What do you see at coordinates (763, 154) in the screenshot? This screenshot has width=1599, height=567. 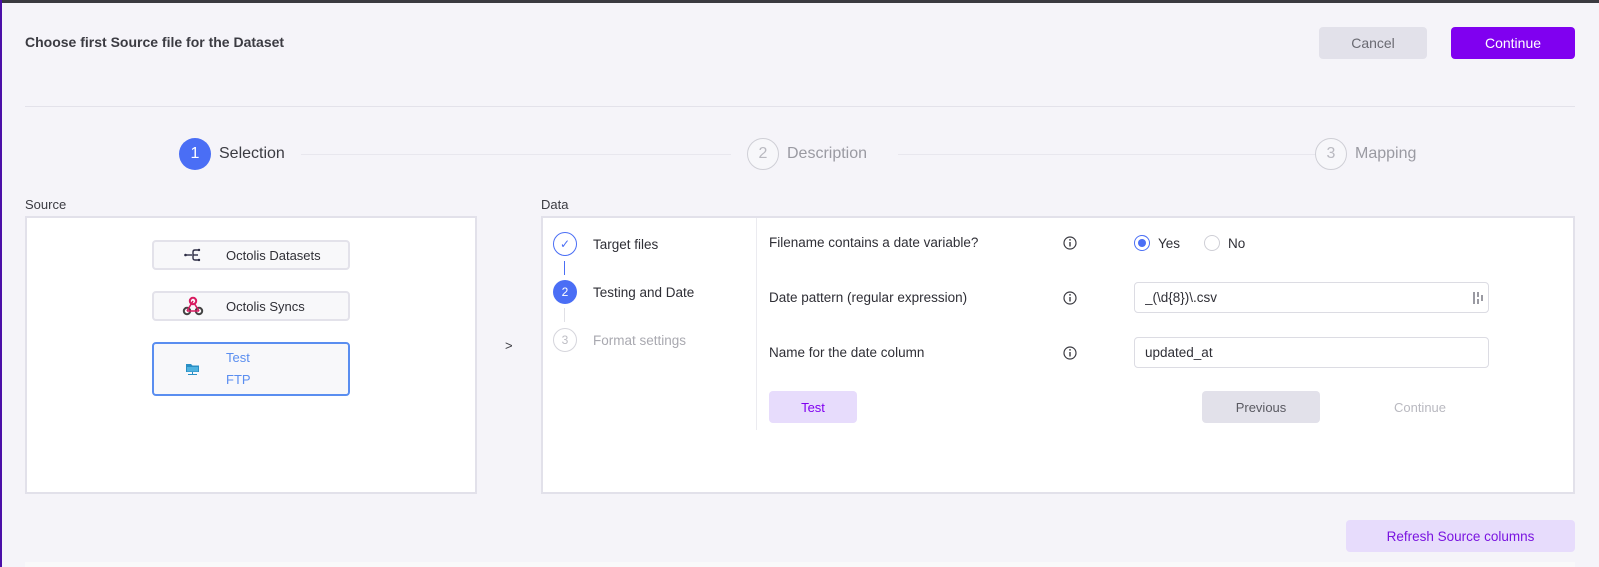 I see `step-number-badge: 2` at bounding box center [763, 154].